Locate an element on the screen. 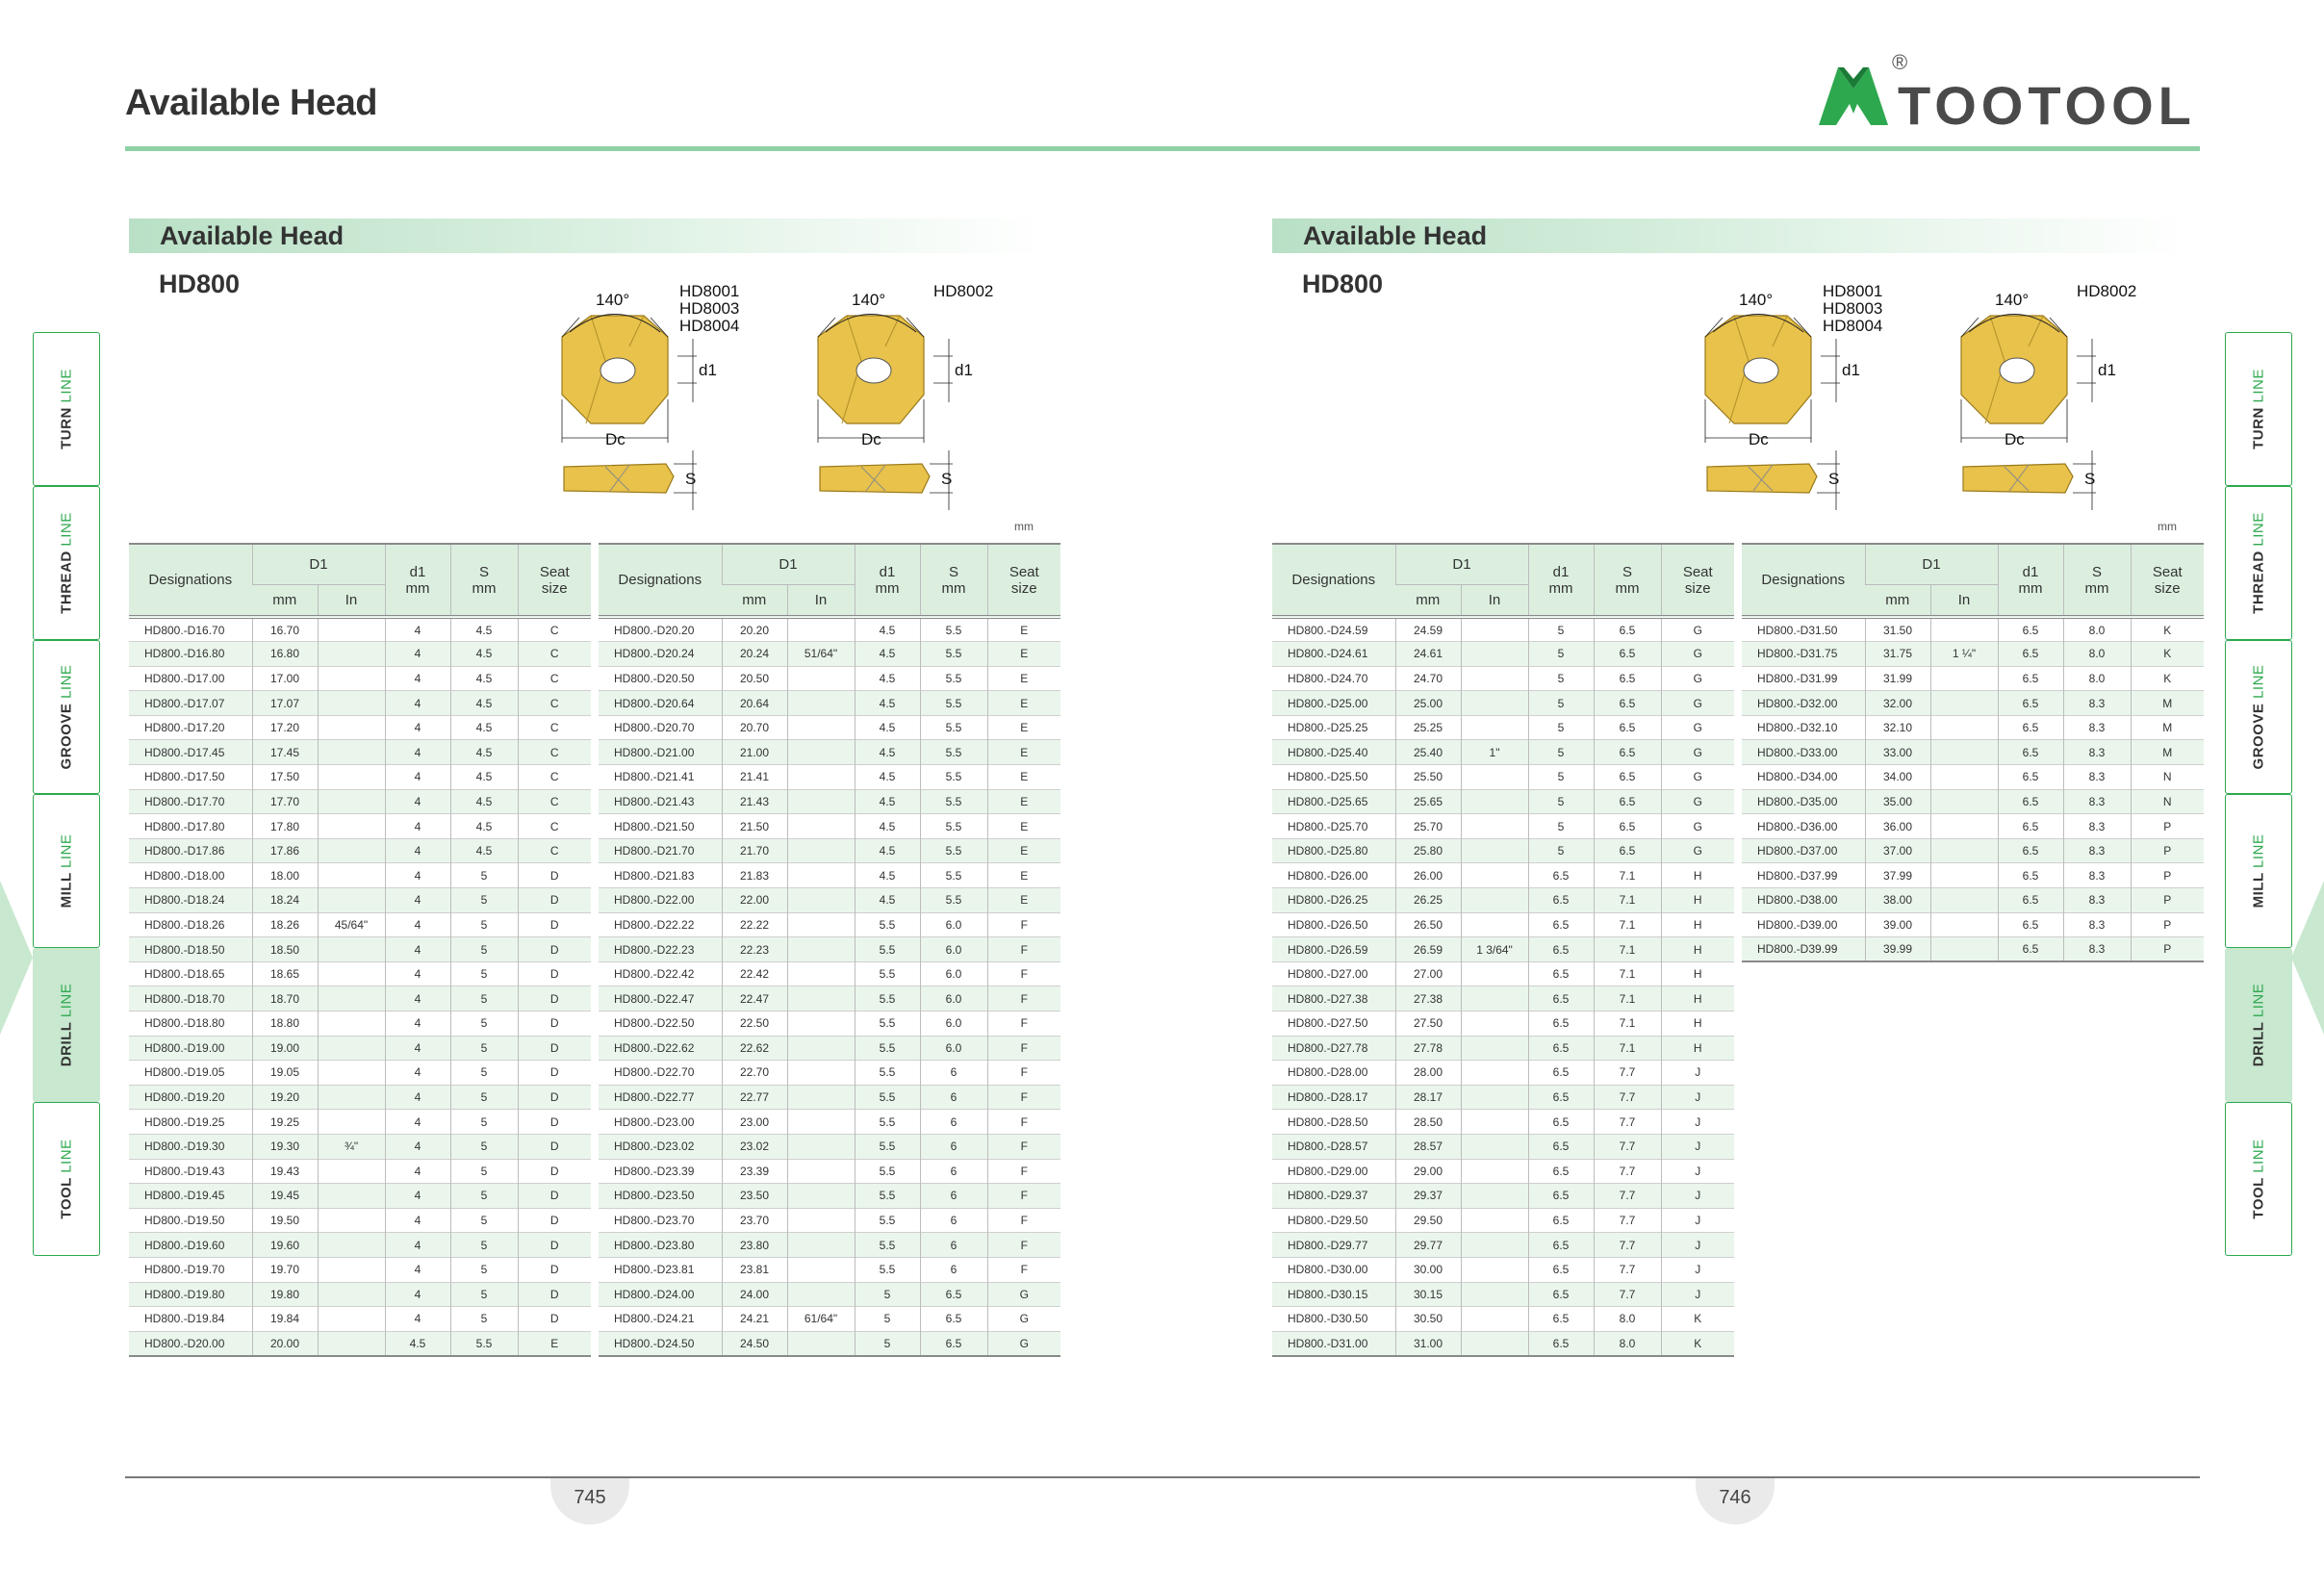  insert-caption-b: HD8002 is located at coordinates (963, 291).